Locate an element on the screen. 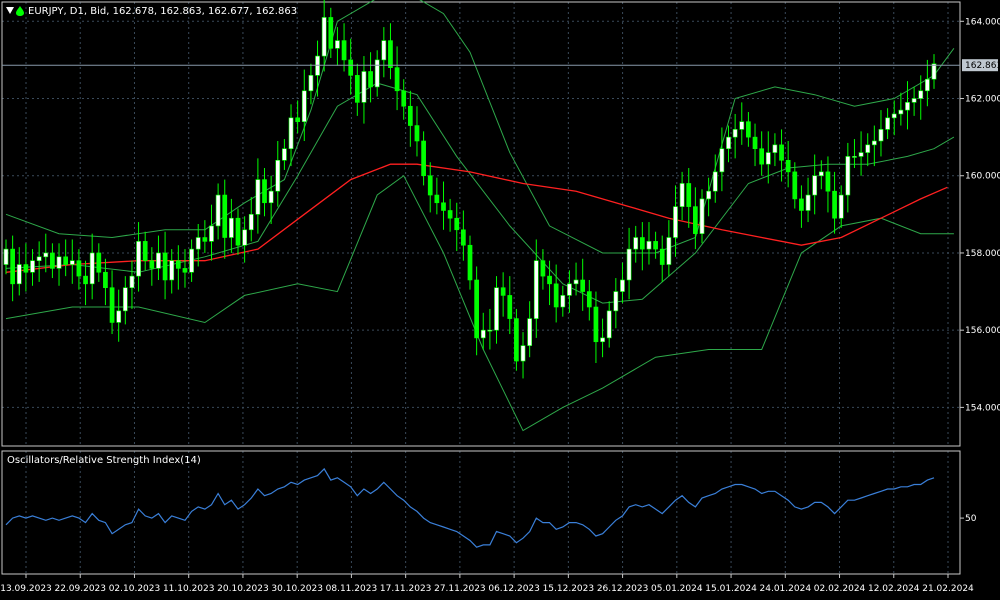 The image size is (1000, 600). date-tick-label: 22.09.2023 is located at coordinates (80, 589).